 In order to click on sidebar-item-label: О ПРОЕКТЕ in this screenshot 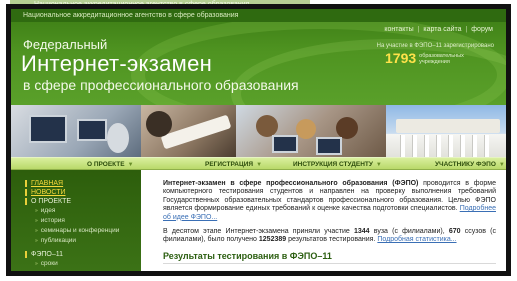, I will do `click(51, 201)`.